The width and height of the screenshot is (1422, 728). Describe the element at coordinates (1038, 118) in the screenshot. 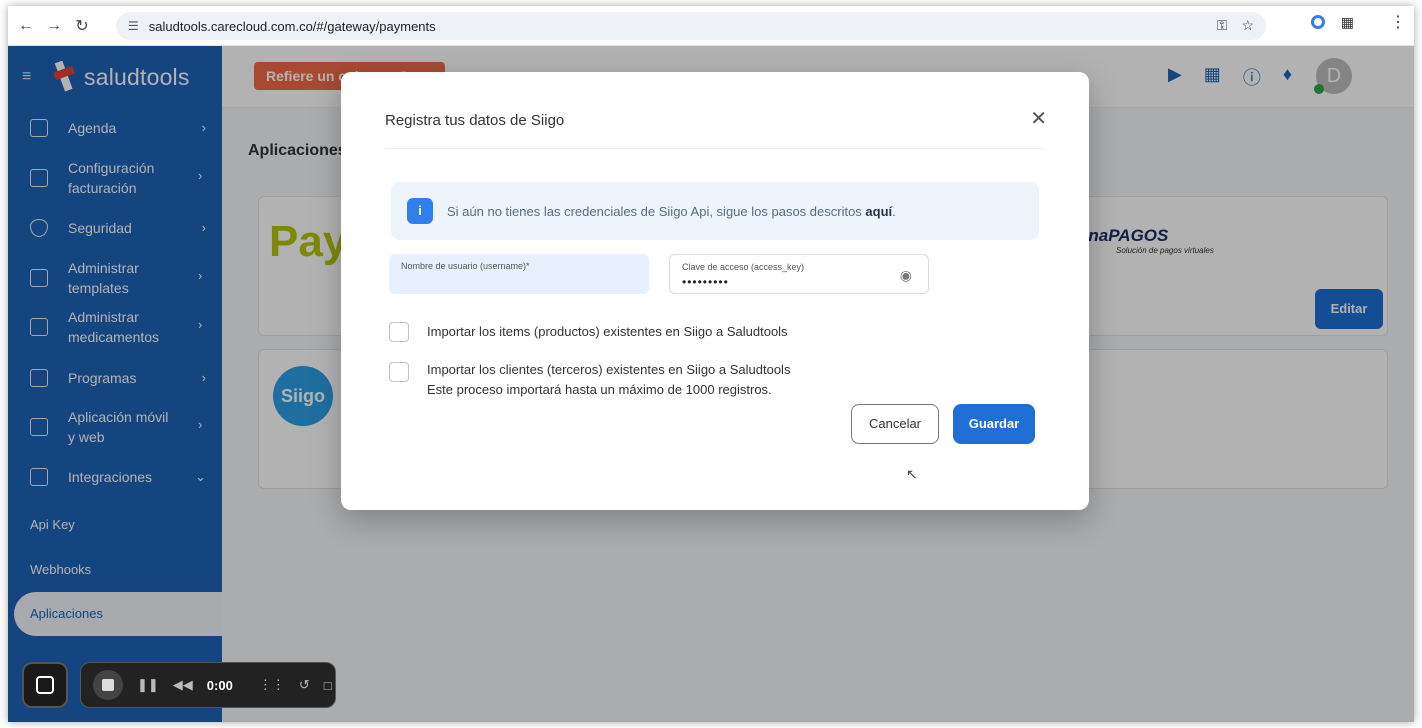

I see `close-icon: ✕` at that location.